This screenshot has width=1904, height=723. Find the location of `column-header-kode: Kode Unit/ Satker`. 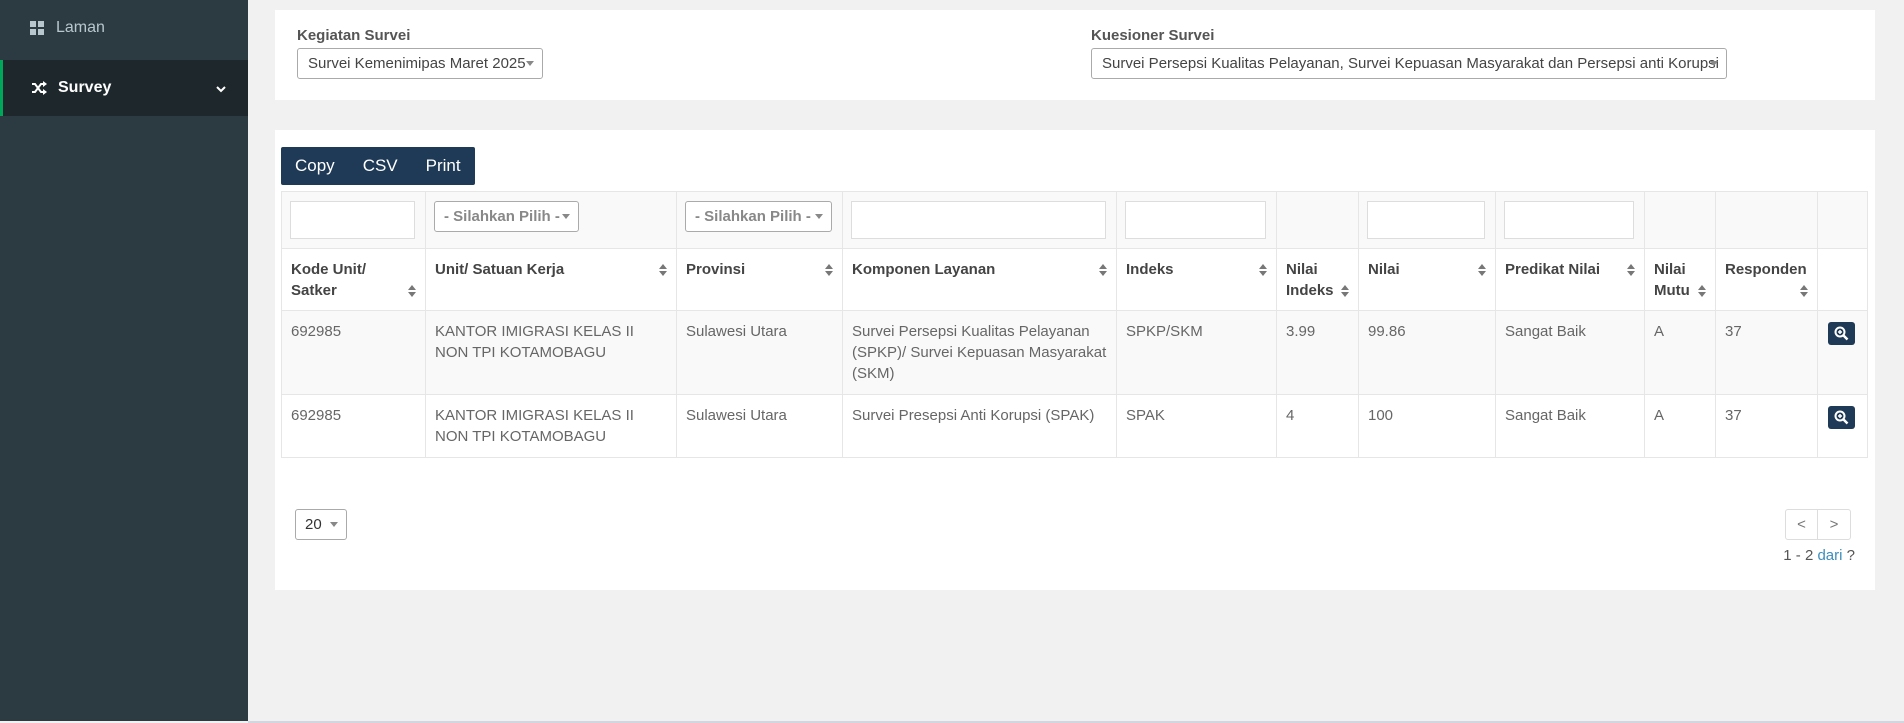

column-header-kode: Kode Unit/ Satker is located at coordinates (353, 279).